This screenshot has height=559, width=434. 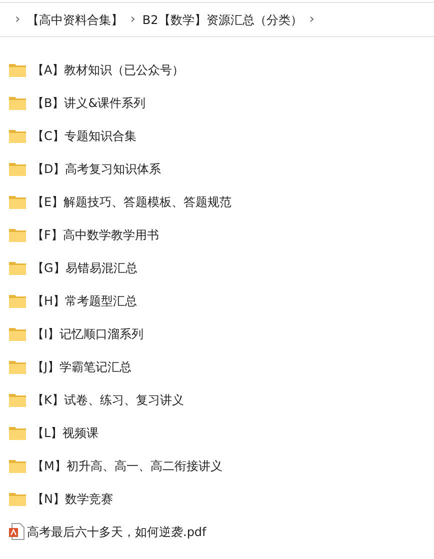 I want to click on breadcrumb-item: 【高中资料合集】, so click(x=75, y=19).